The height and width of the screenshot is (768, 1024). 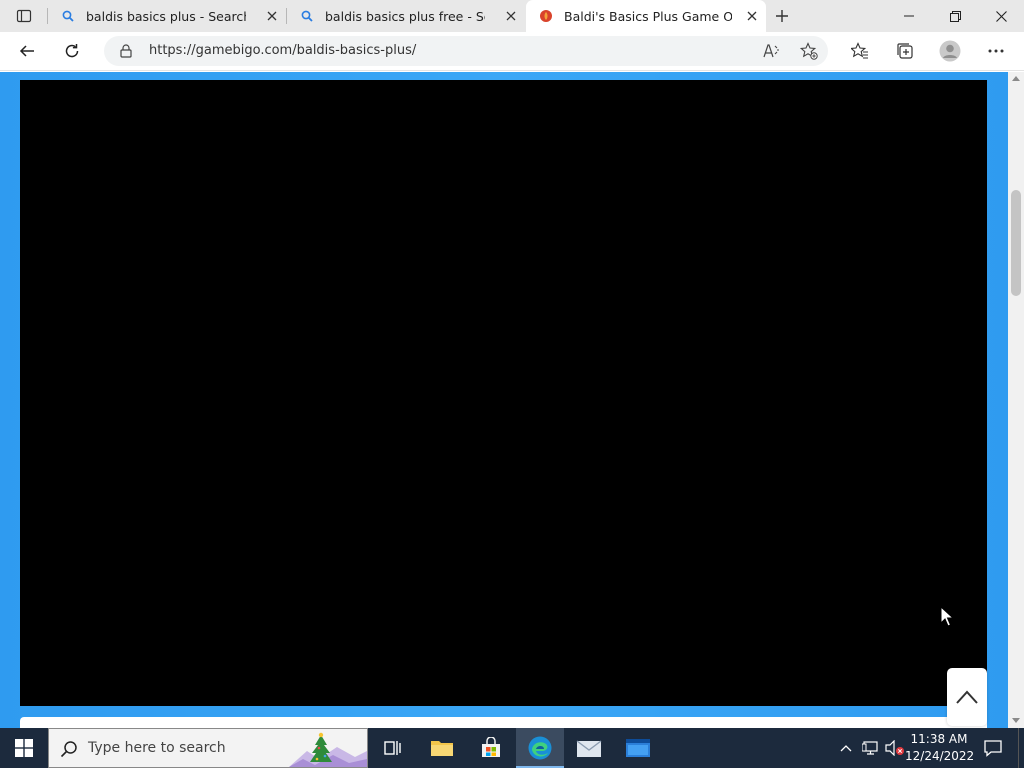 I want to click on action-center-button, so click(x=993, y=748).